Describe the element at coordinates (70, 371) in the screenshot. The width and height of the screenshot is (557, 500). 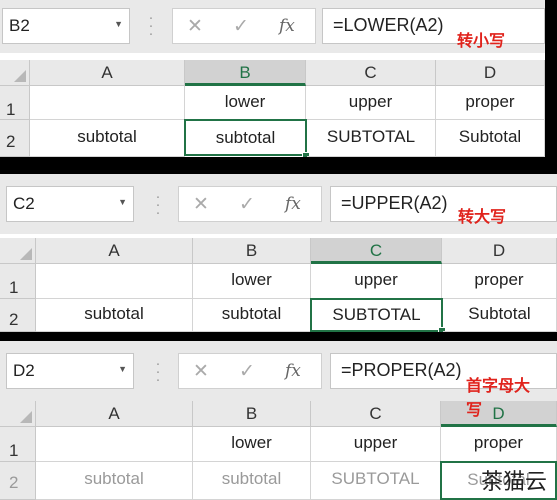
I see `name-box: D2 ▼` at that location.